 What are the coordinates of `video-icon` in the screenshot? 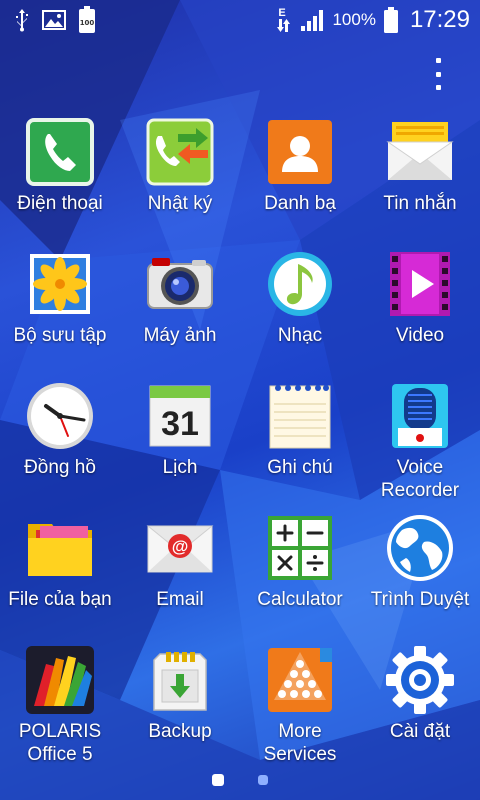 It's located at (420, 284).